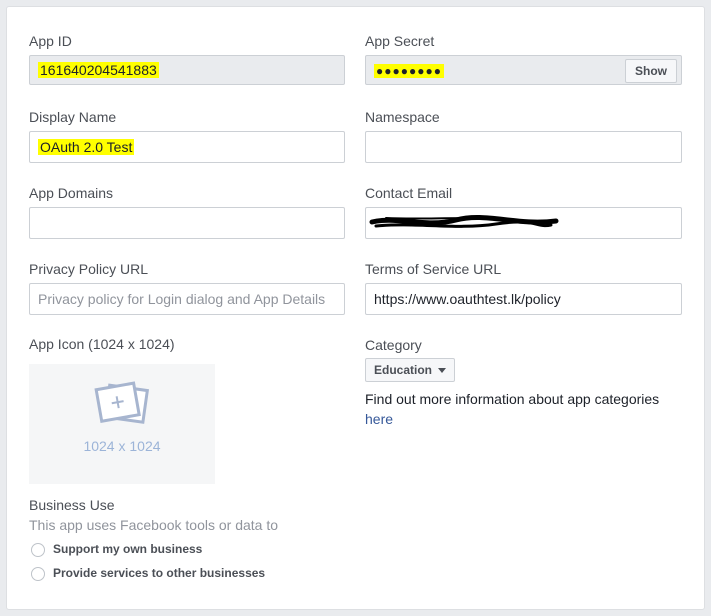 The height and width of the screenshot is (616, 711). Describe the element at coordinates (159, 573) in the screenshot. I see `radio-label: Provide services to other businesses` at that location.